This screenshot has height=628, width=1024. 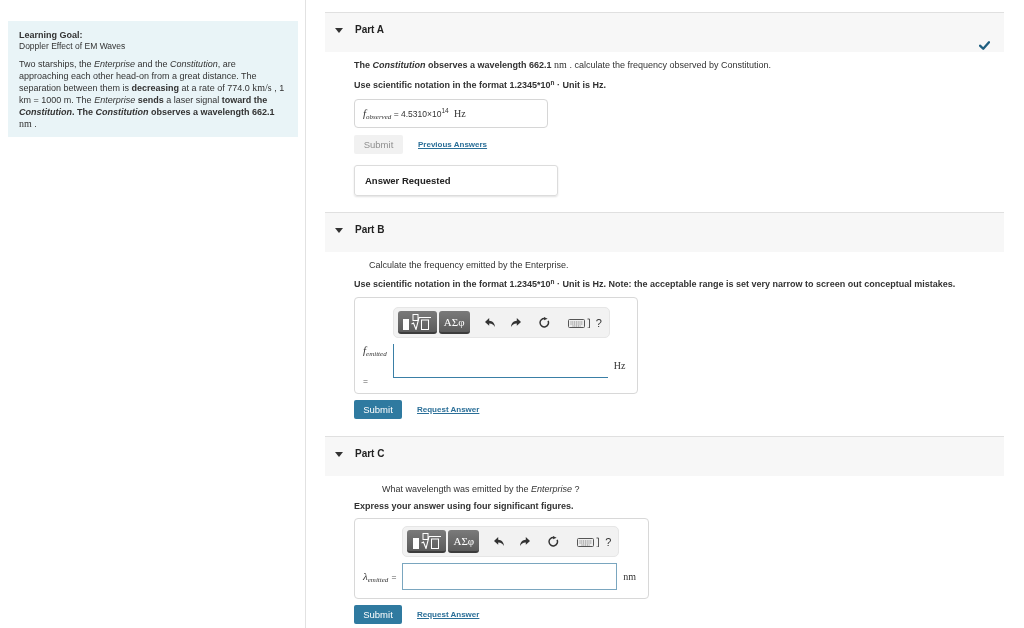 What do you see at coordinates (375, 351) in the screenshot?
I see `variable-label: f$_{emitted}$` at bounding box center [375, 351].